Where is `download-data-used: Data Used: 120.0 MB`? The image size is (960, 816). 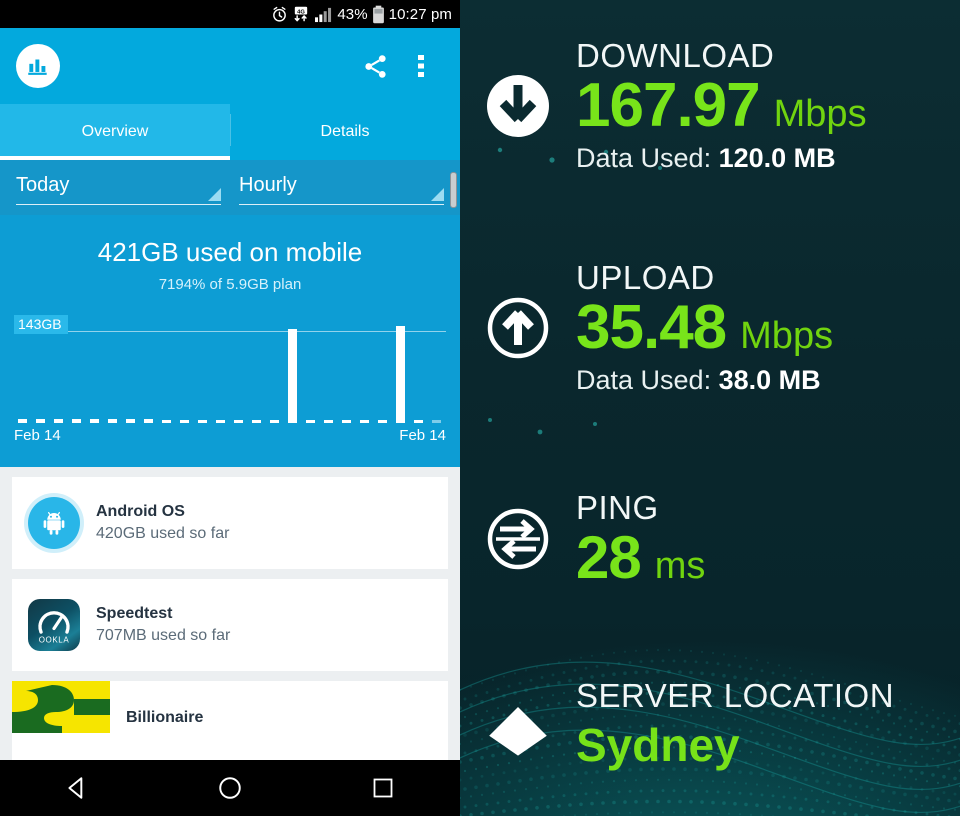
download-data-used: Data Used: 120.0 MB is located at coordinates (768, 158).